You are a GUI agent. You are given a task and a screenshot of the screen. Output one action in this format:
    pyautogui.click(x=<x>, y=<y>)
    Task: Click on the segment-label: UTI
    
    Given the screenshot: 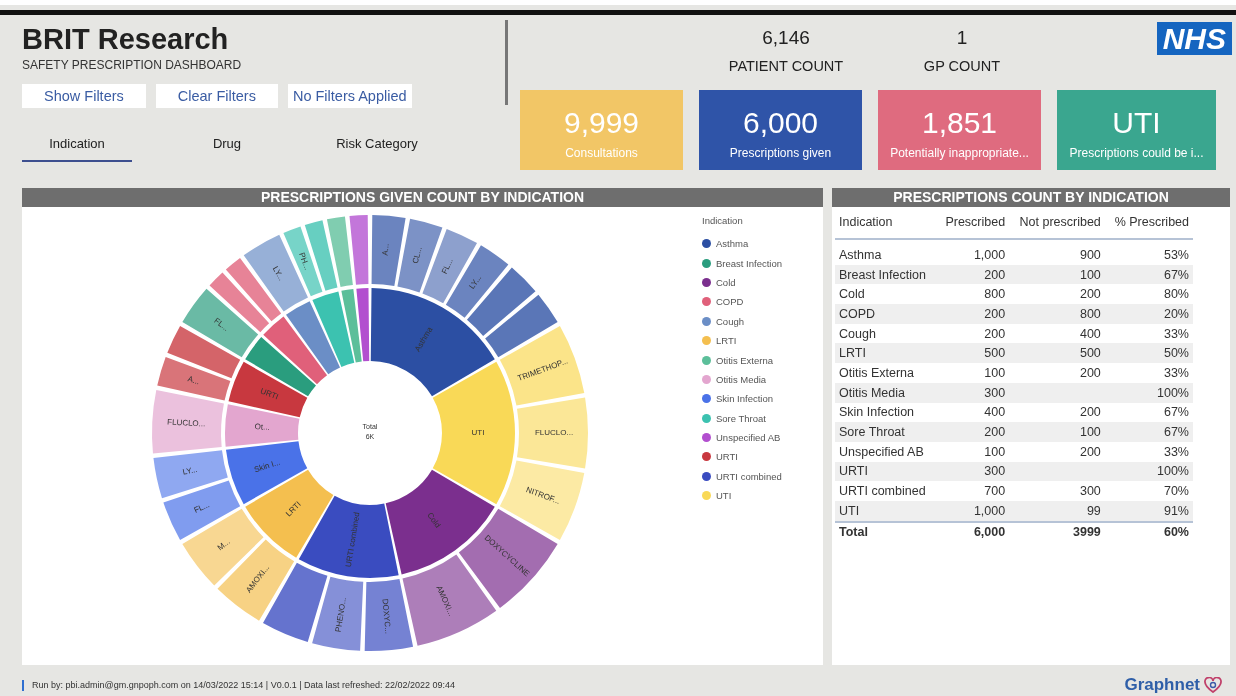 What is the action you would take?
    pyautogui.click(x=478, y=433)
    